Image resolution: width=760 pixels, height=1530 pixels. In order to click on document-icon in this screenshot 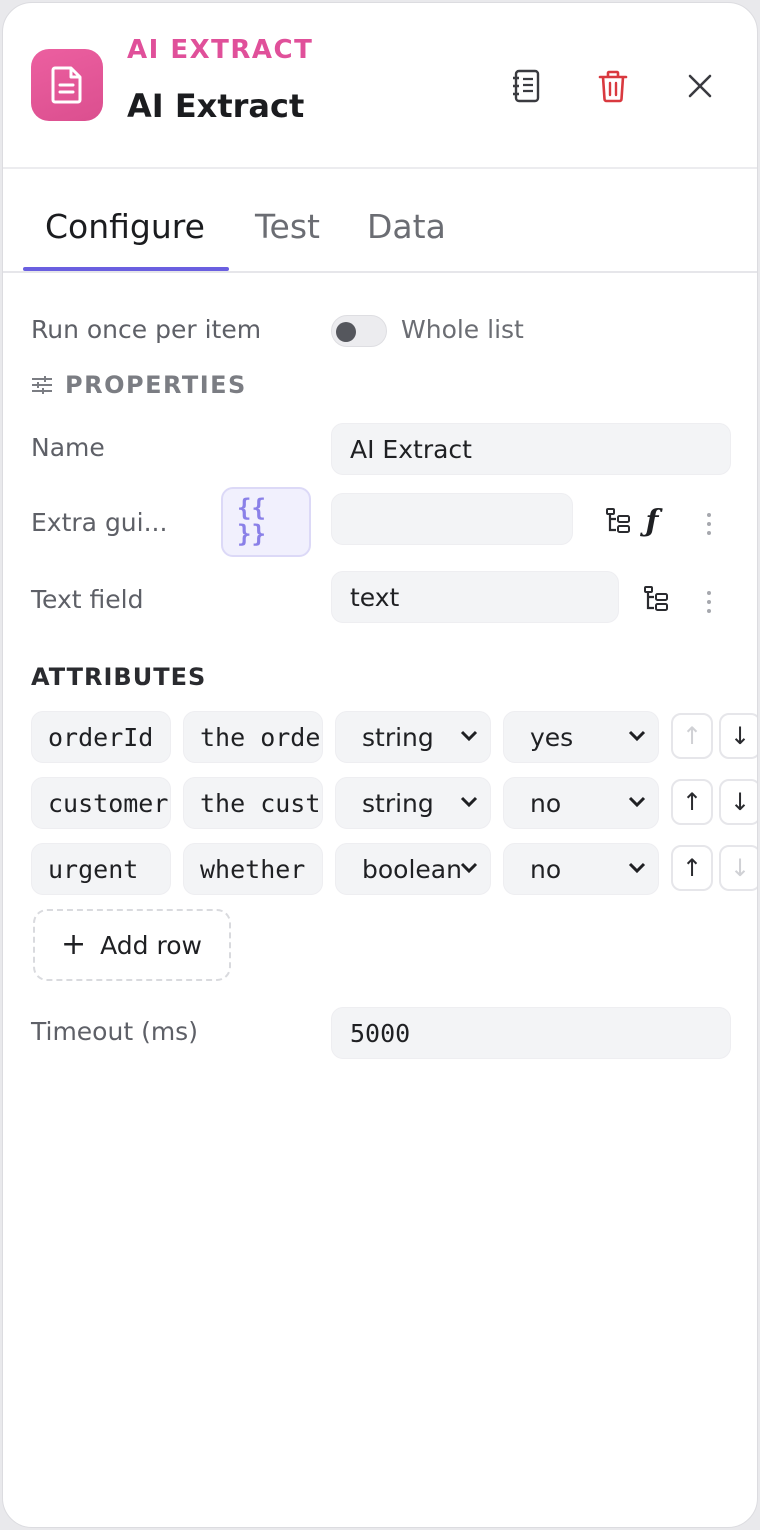, I will do `click(67, 85)`.